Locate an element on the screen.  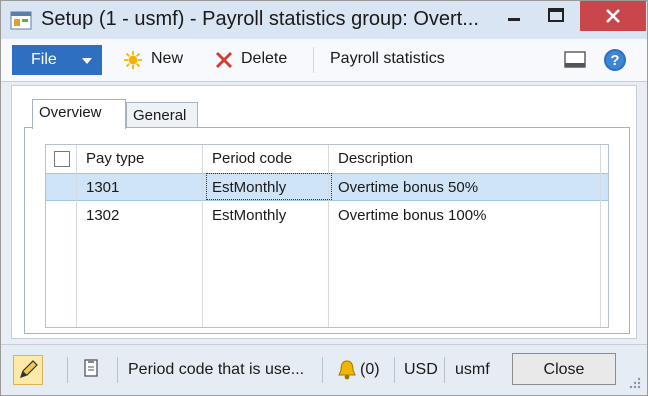
column-header-period-code: Period code is located at coordinates (252, 158).